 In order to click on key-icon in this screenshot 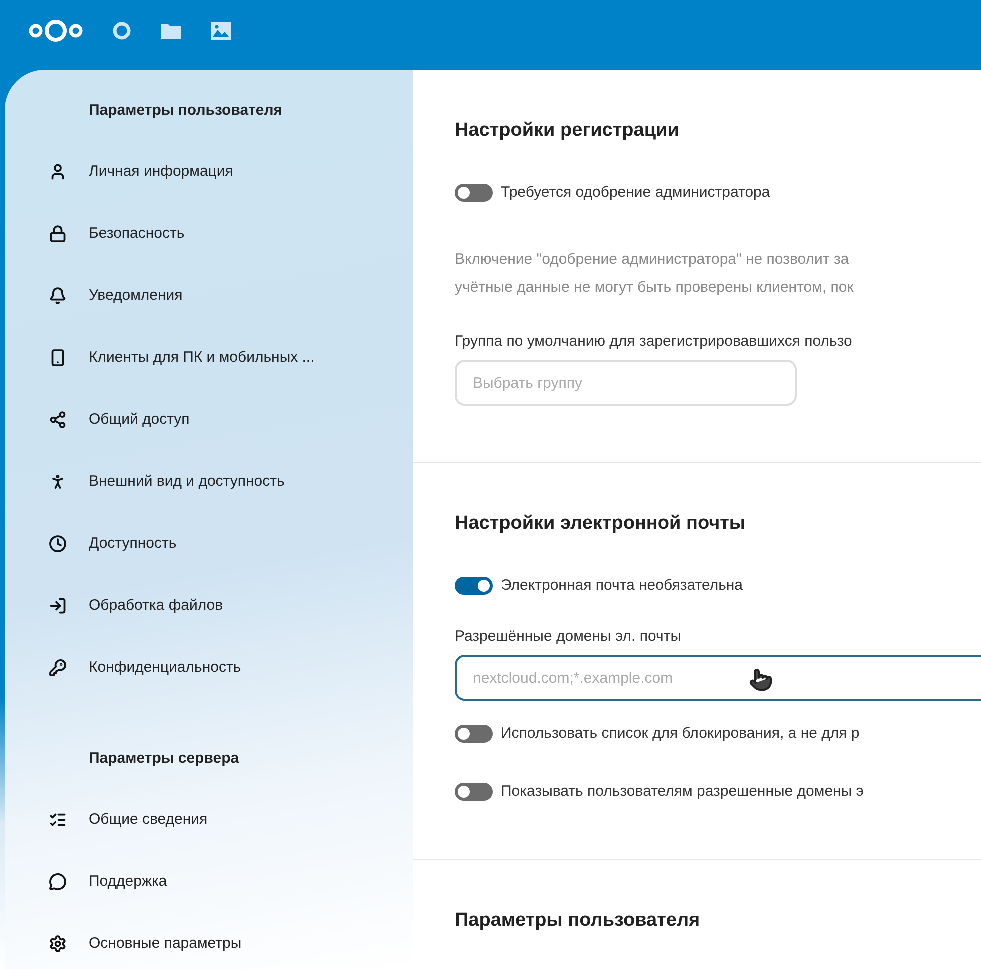, I will do `click(58, 668)`.